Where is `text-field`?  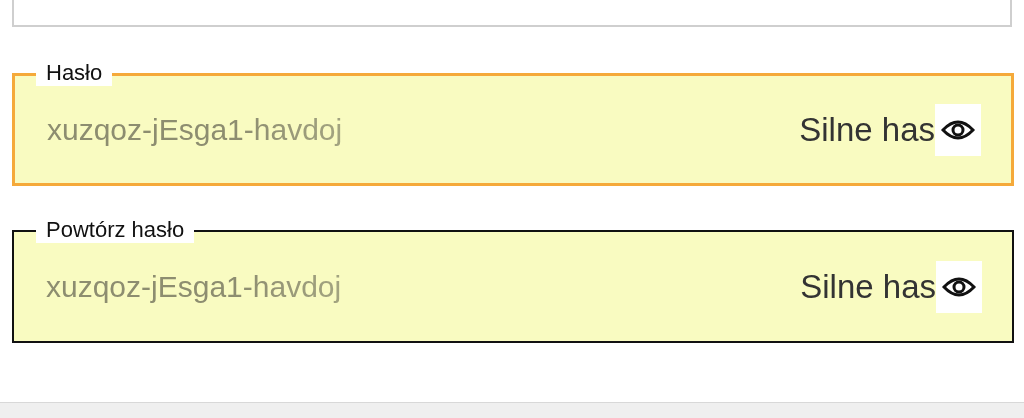
text-field is located at coordinates (512, 13).